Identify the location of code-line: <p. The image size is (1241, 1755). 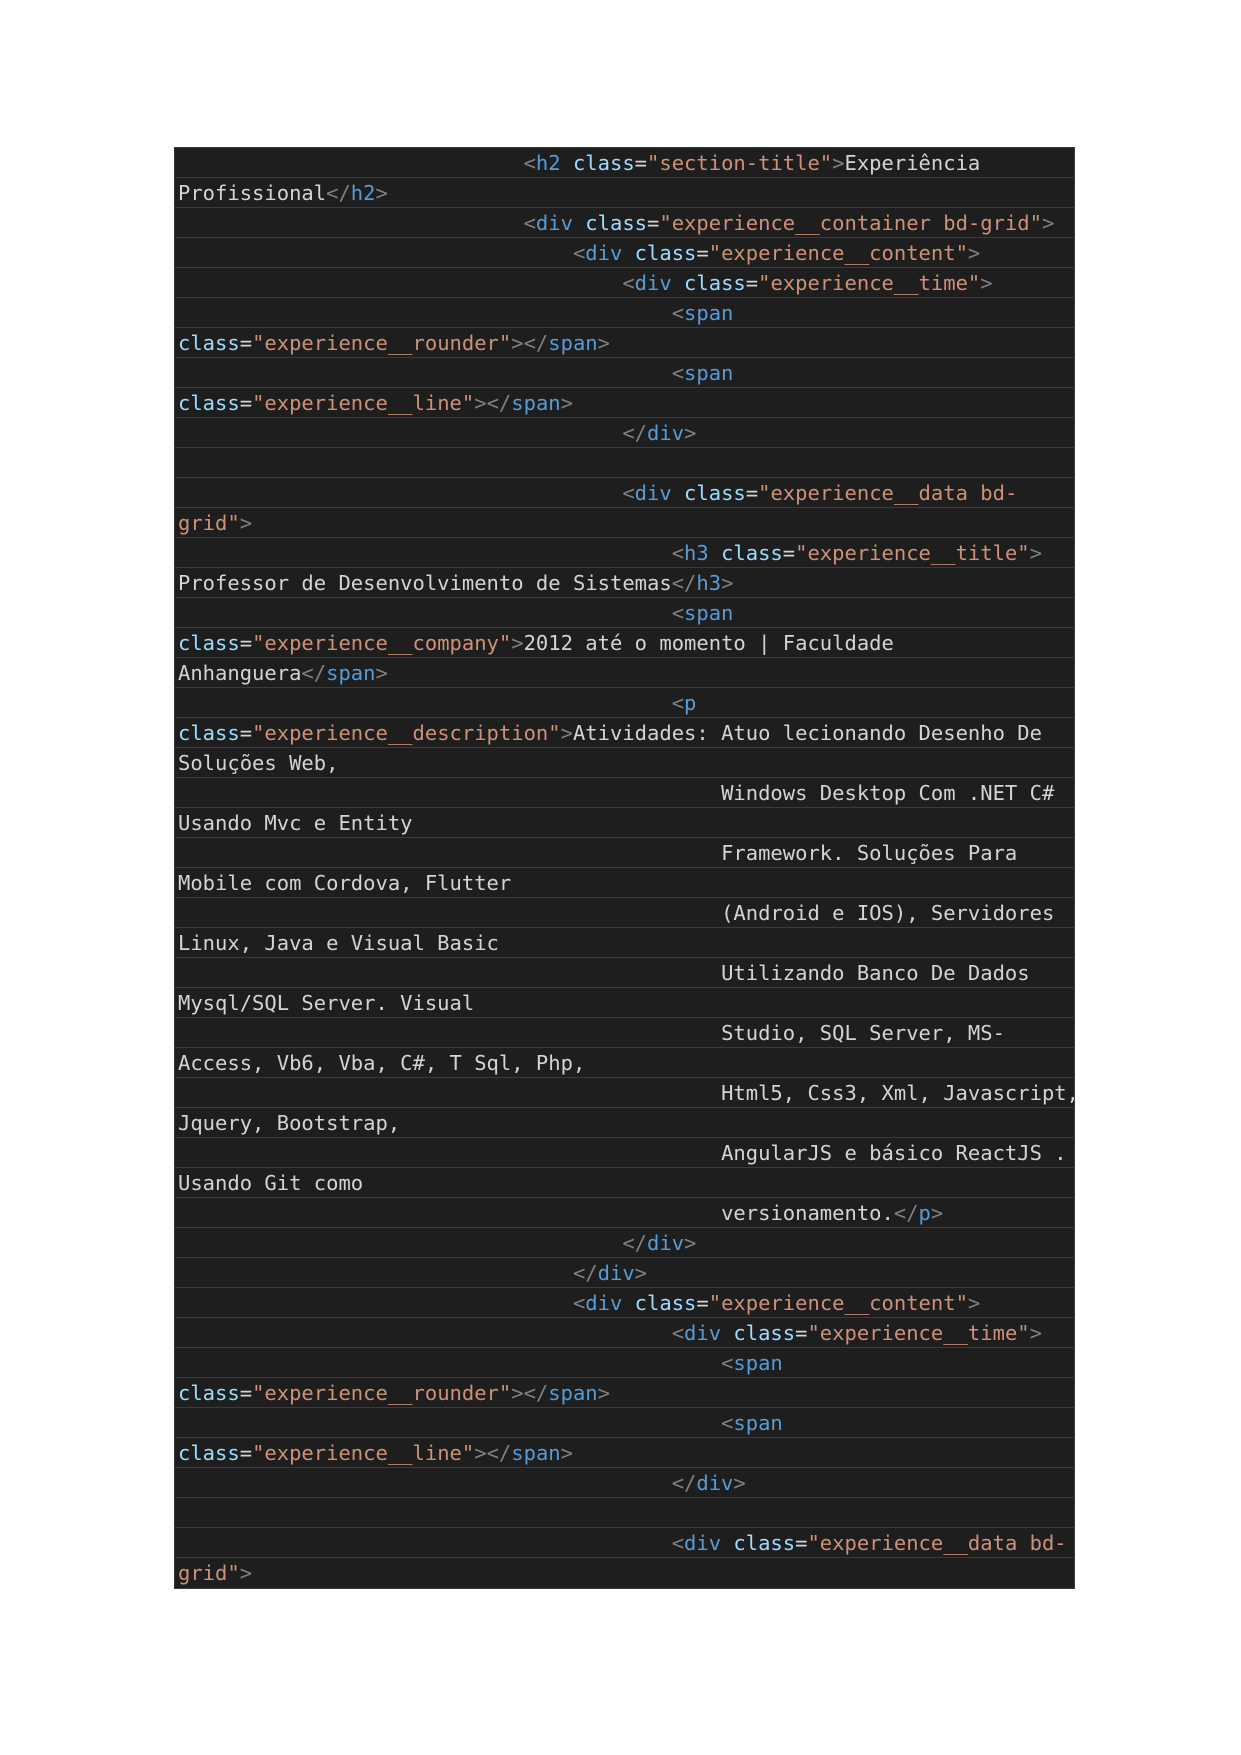
(624, 703).